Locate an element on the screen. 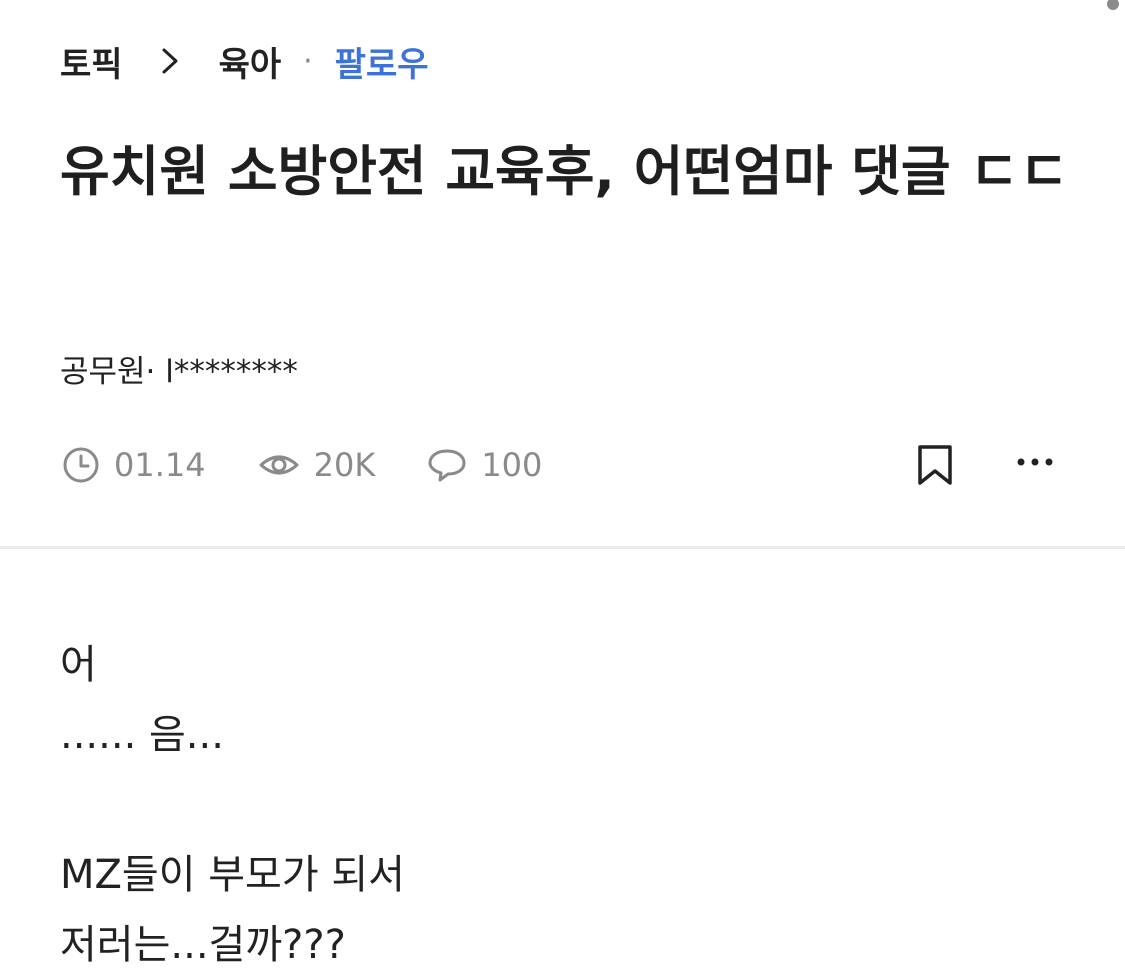  author-info: 공무원· l******** is located at coordinates (179, 368).